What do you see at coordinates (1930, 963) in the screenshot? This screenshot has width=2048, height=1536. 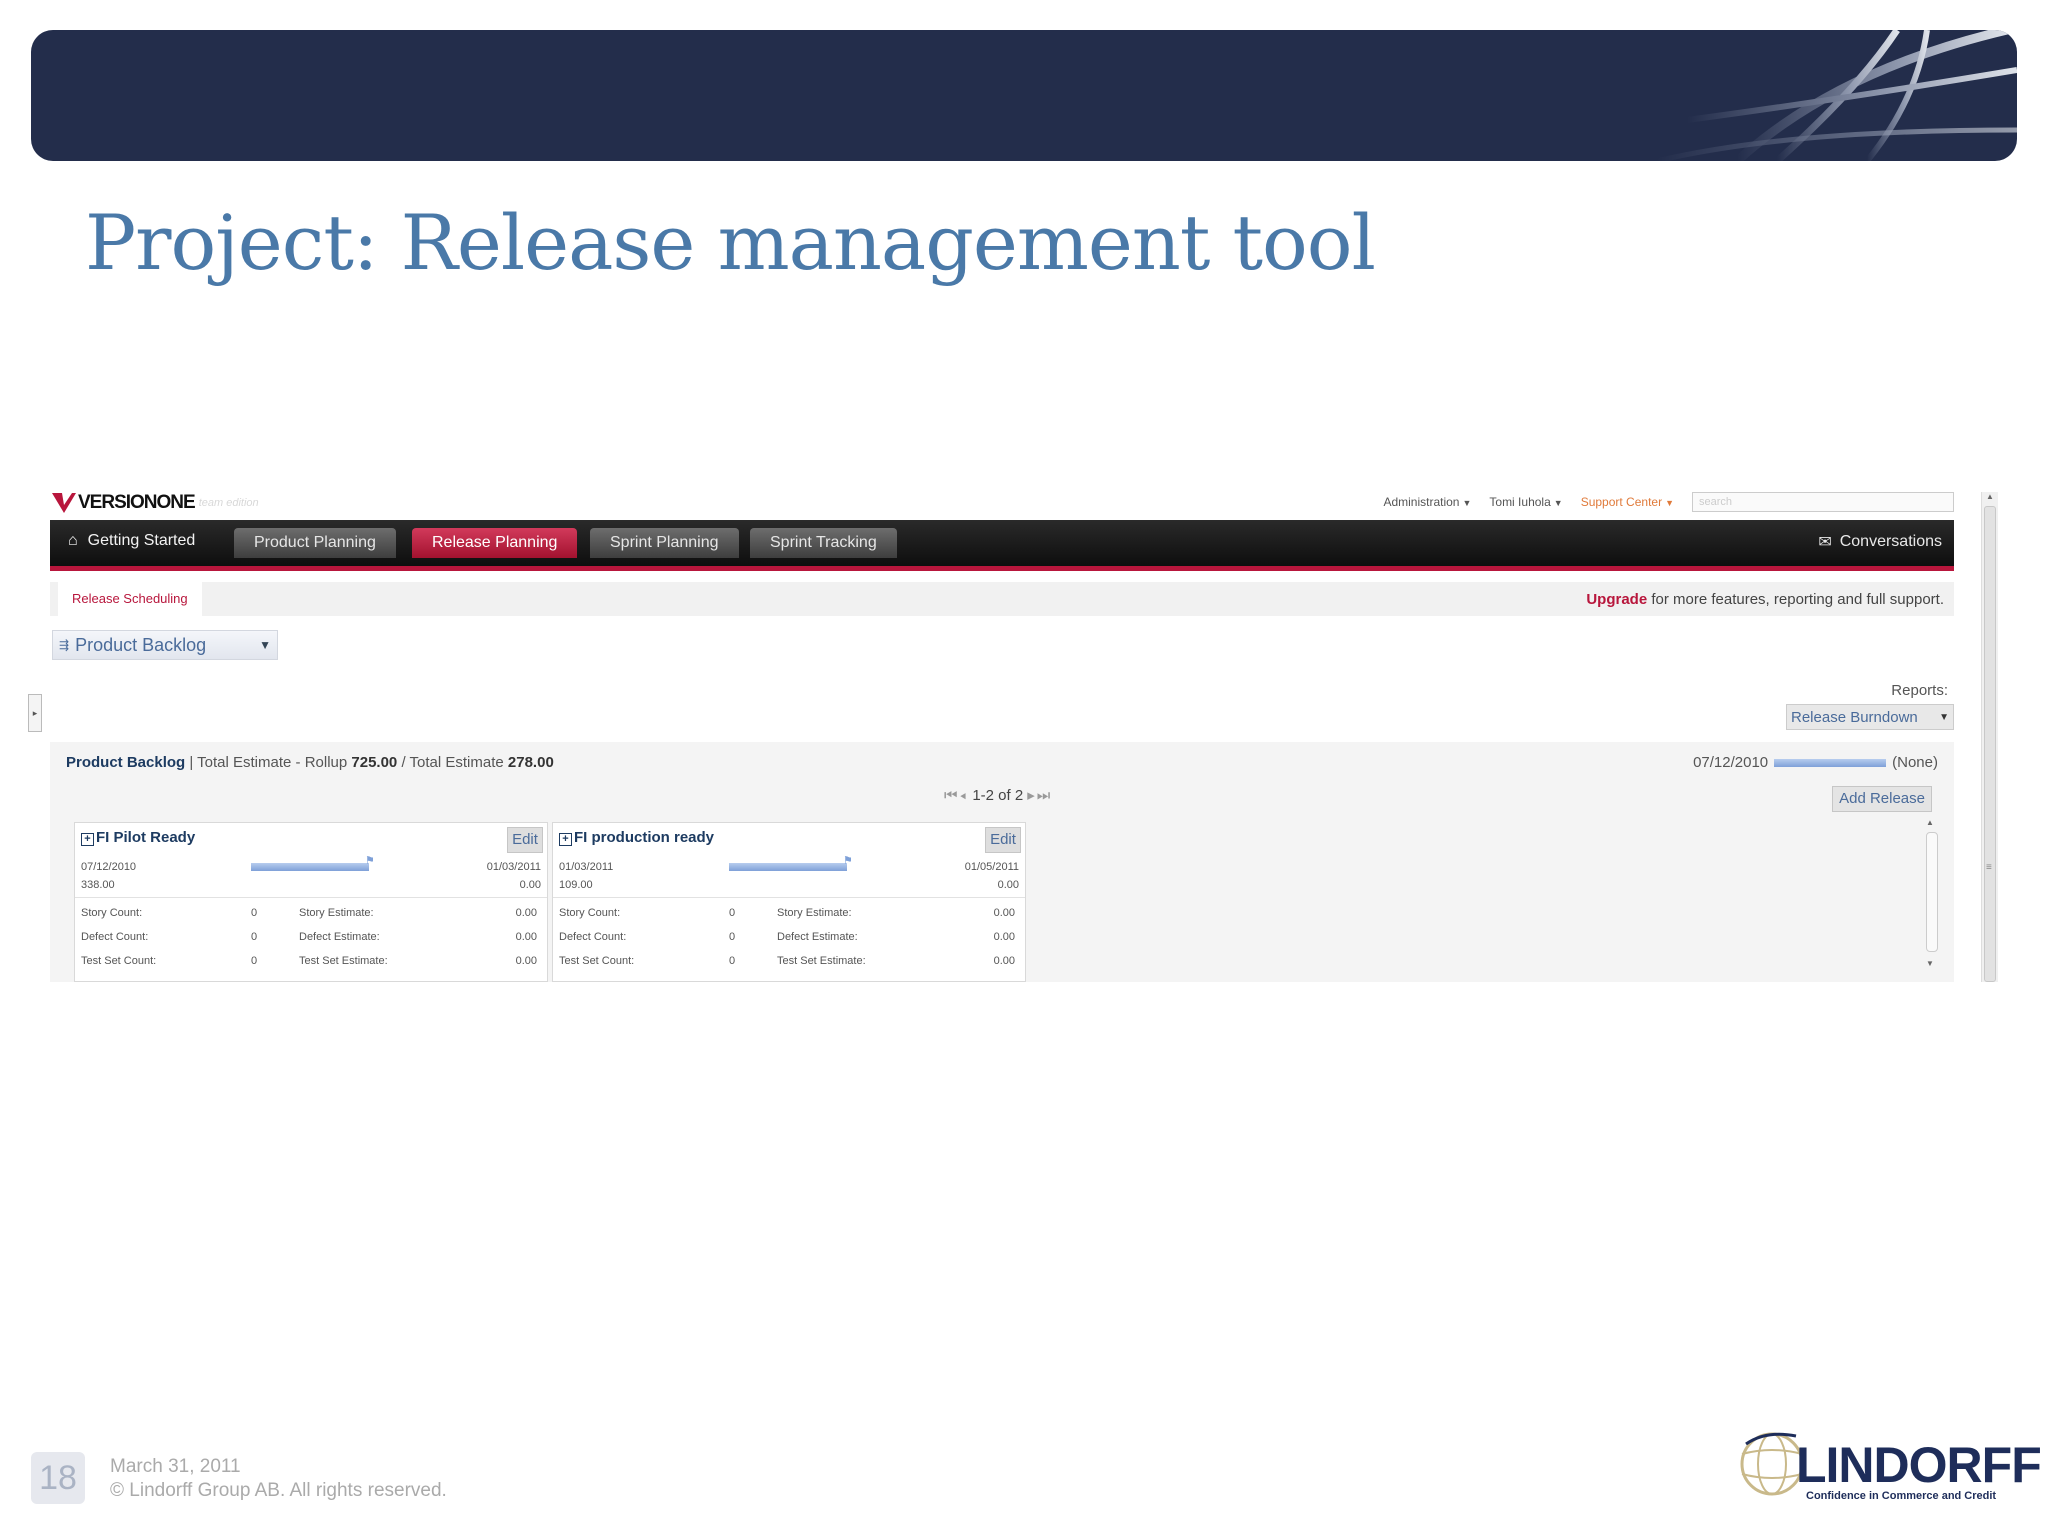 I see `scroll-down-icon: ▼` at bounding box center [1930, 963].